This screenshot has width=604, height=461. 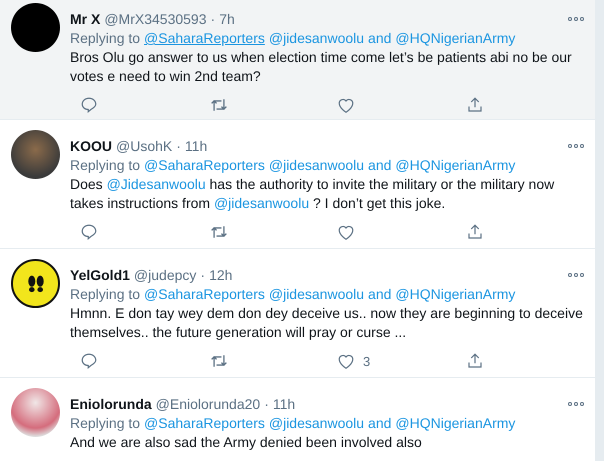 What do you see at coordinates (100, 275) in the screenshot?
I see `user-name: YelGold1` at bounding box center [100, 275].